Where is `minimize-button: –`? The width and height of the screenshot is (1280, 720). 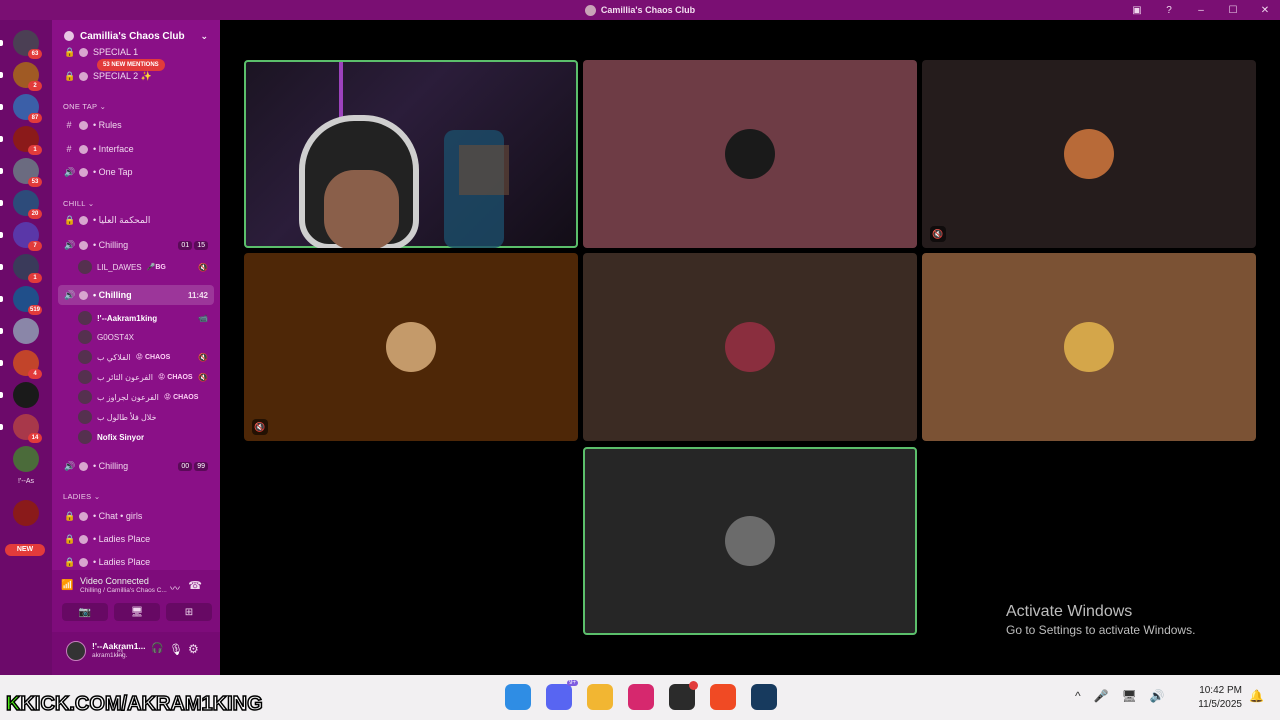
minimize-button: – is located at coordinates (1201, 10).